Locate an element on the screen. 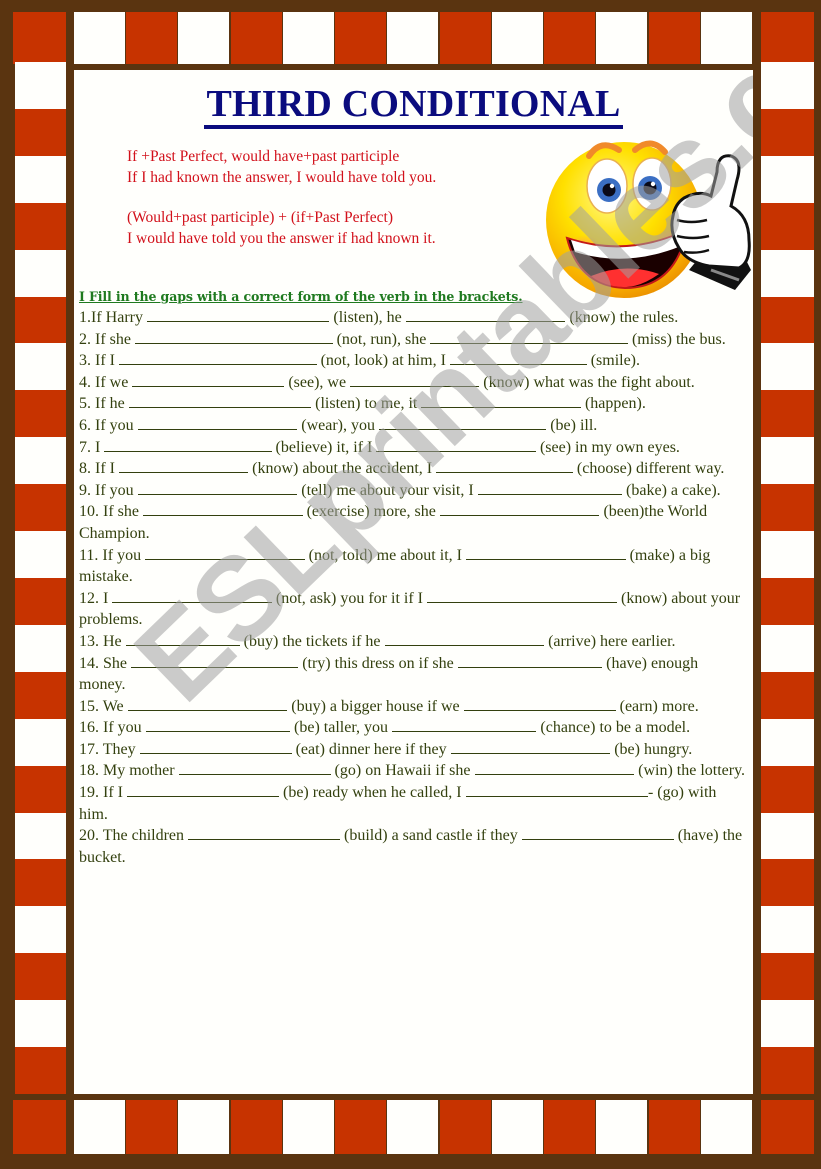 The width and height of the screenshot is (821, 1169). exercise-text: 18. My mother is located at coordinates (129, 771).